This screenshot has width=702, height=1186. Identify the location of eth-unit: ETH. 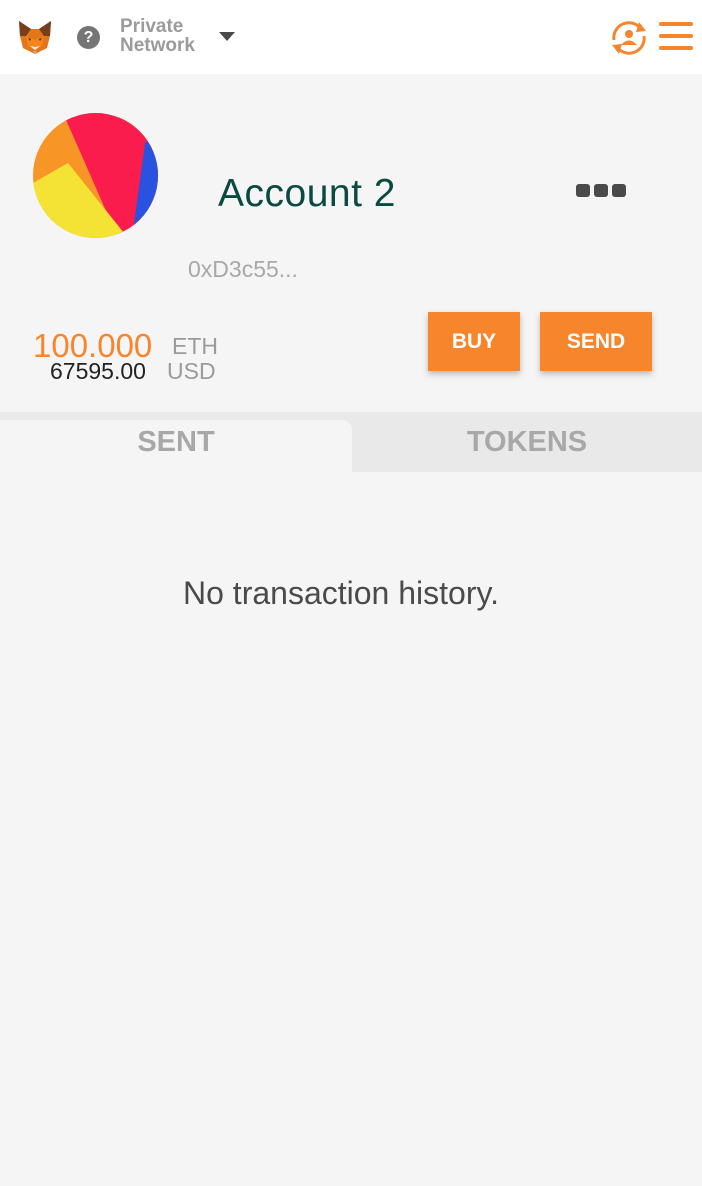
(195, 346).